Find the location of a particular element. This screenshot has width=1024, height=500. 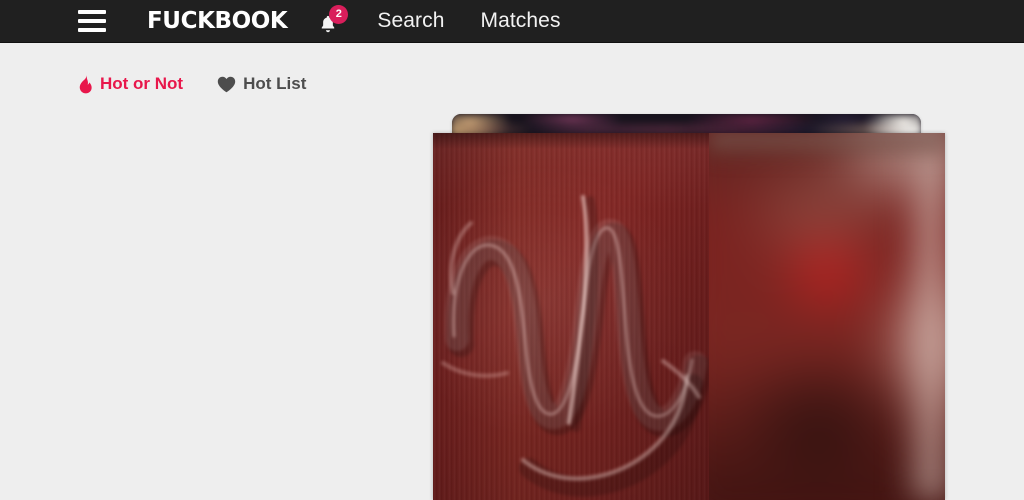

tab-hot-list: Hot List is located at coordinates (261, 84).